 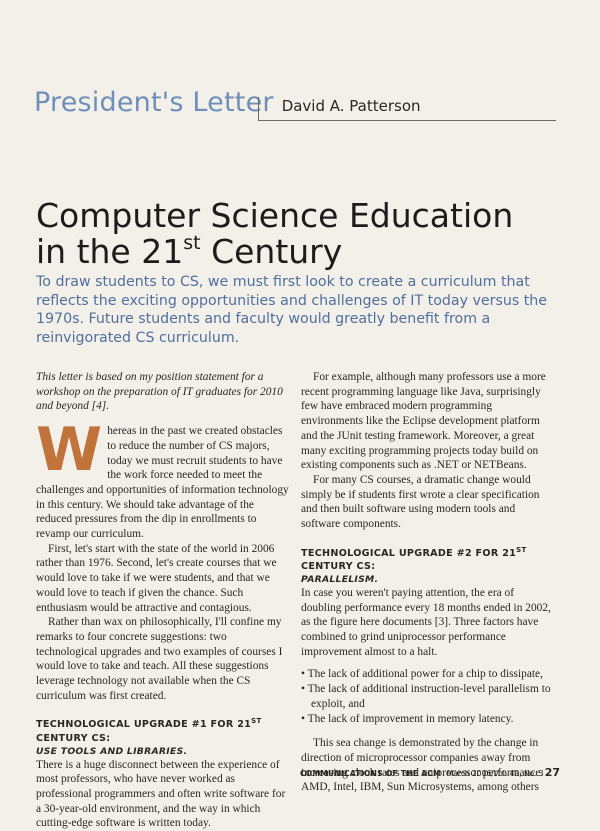 I want to click on title-line-2-pre: in the 21, so click(x=110, y=251).